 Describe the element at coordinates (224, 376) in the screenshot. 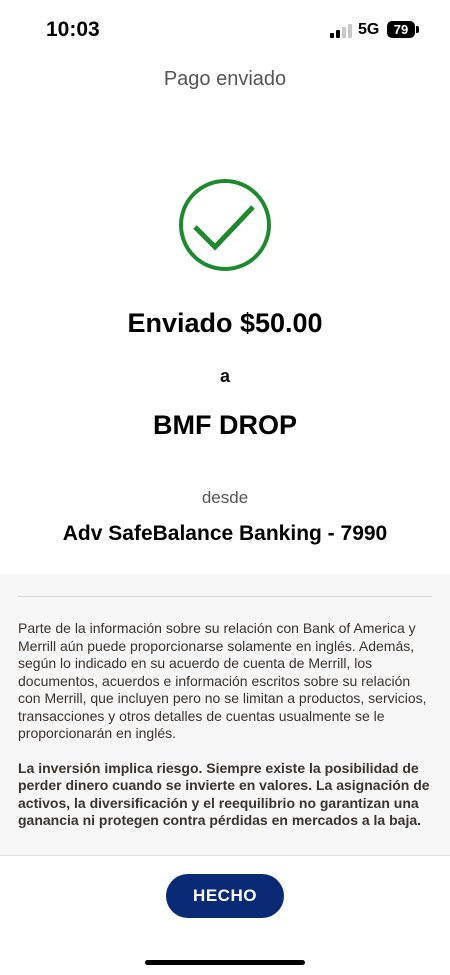

I see `to-label: a` at that location.